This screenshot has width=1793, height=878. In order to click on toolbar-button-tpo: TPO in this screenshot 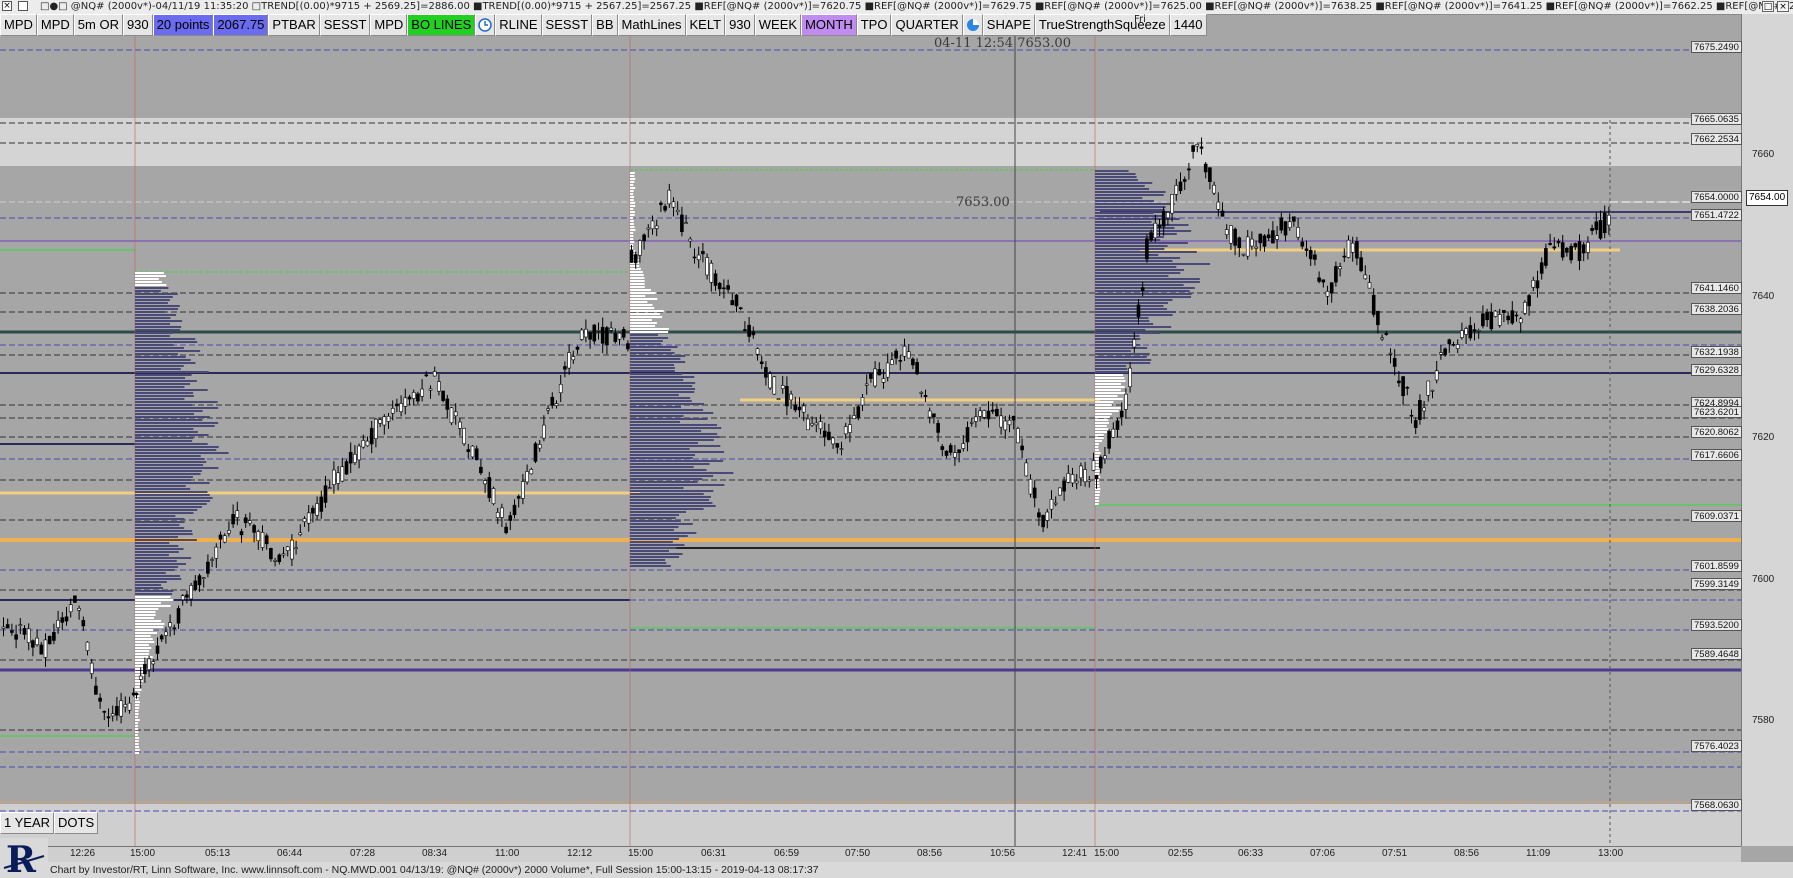, I will do `click(874, 25)`.